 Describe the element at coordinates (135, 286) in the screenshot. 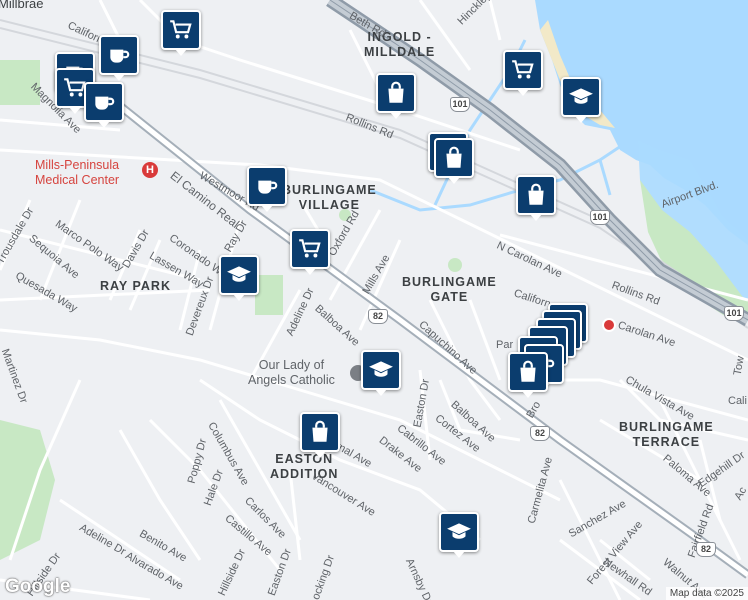

I see `area-label-ray-park: RAY PARK` at that location.